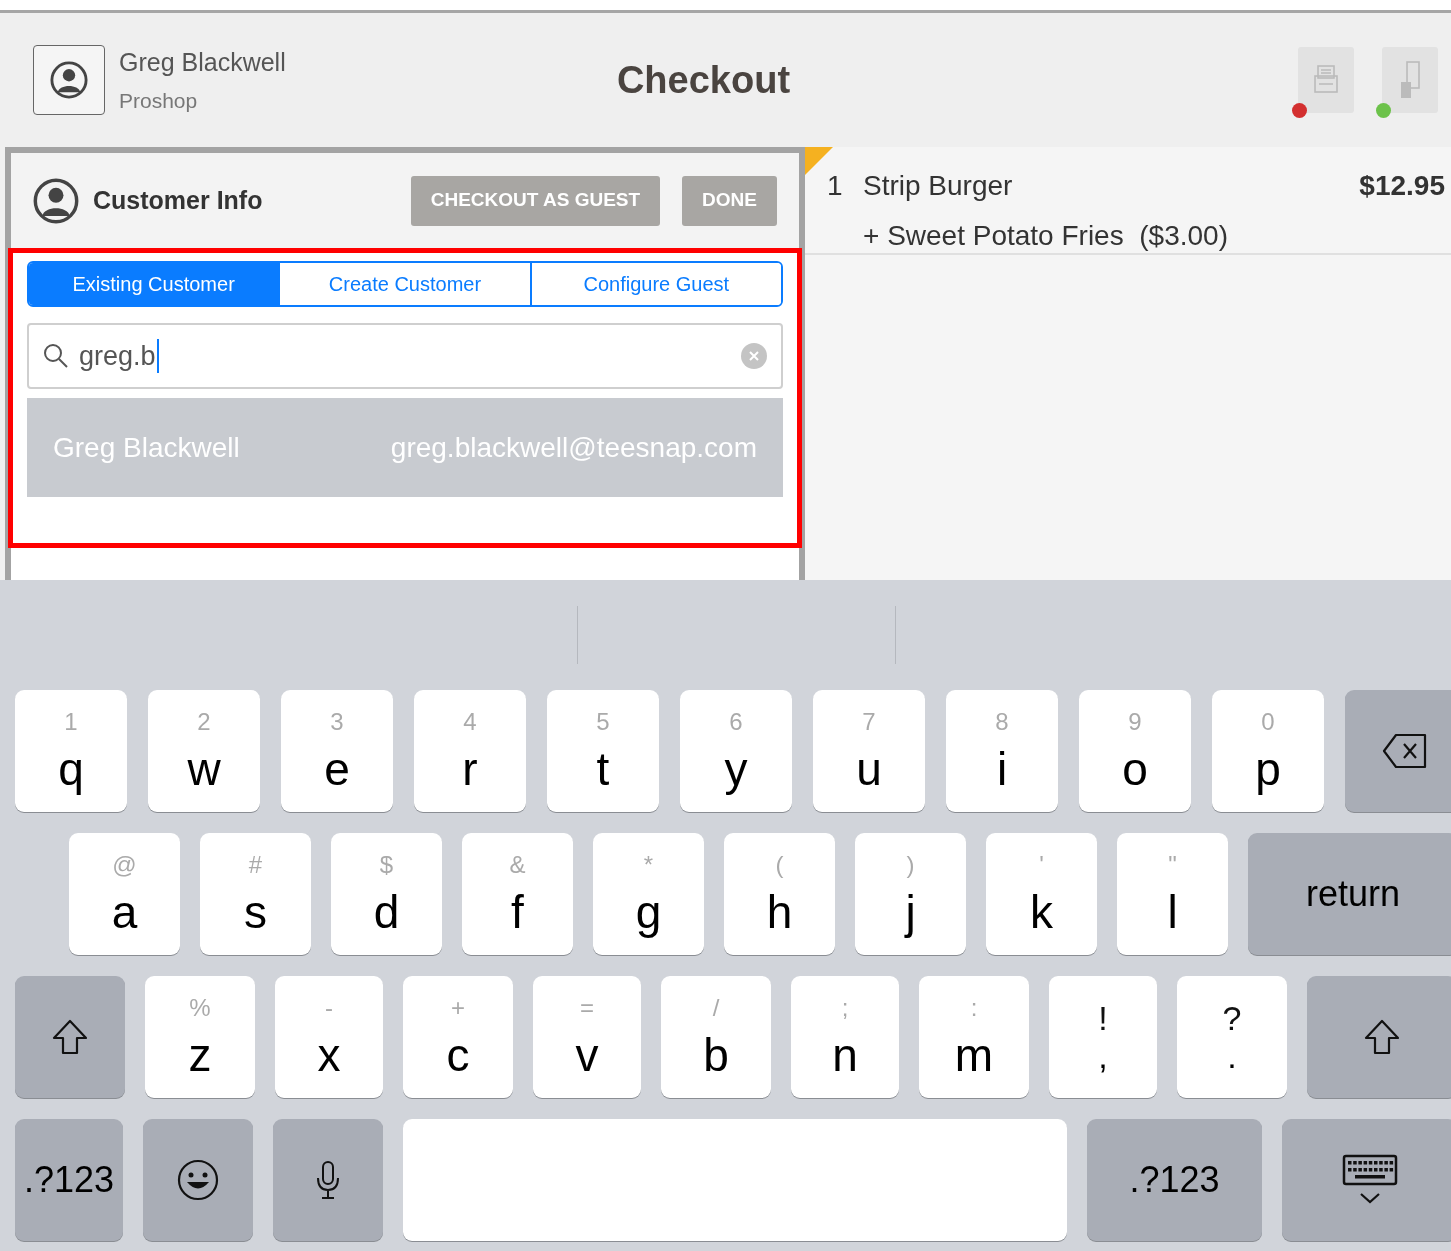  I want to click on letter-key: - x, so click(329, 1037).